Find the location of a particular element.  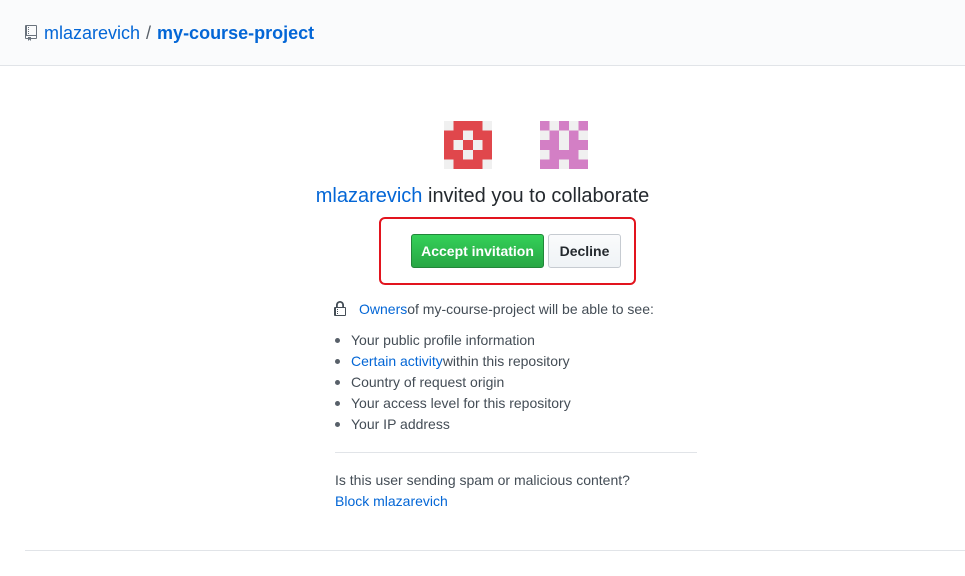

repo-name-link: my-course-project is located at coordinates (235, 33).